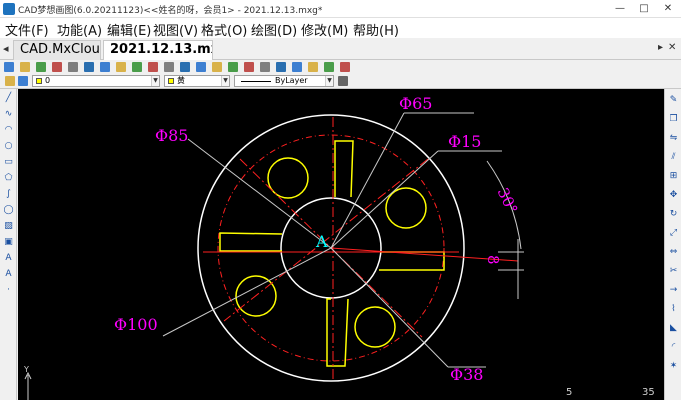 Image resolution: width=681 pixels, height=400 pixels. Describe the element at coordinates (8, 130) in the screenshot. I see `arc-icon: ◠` at that location.